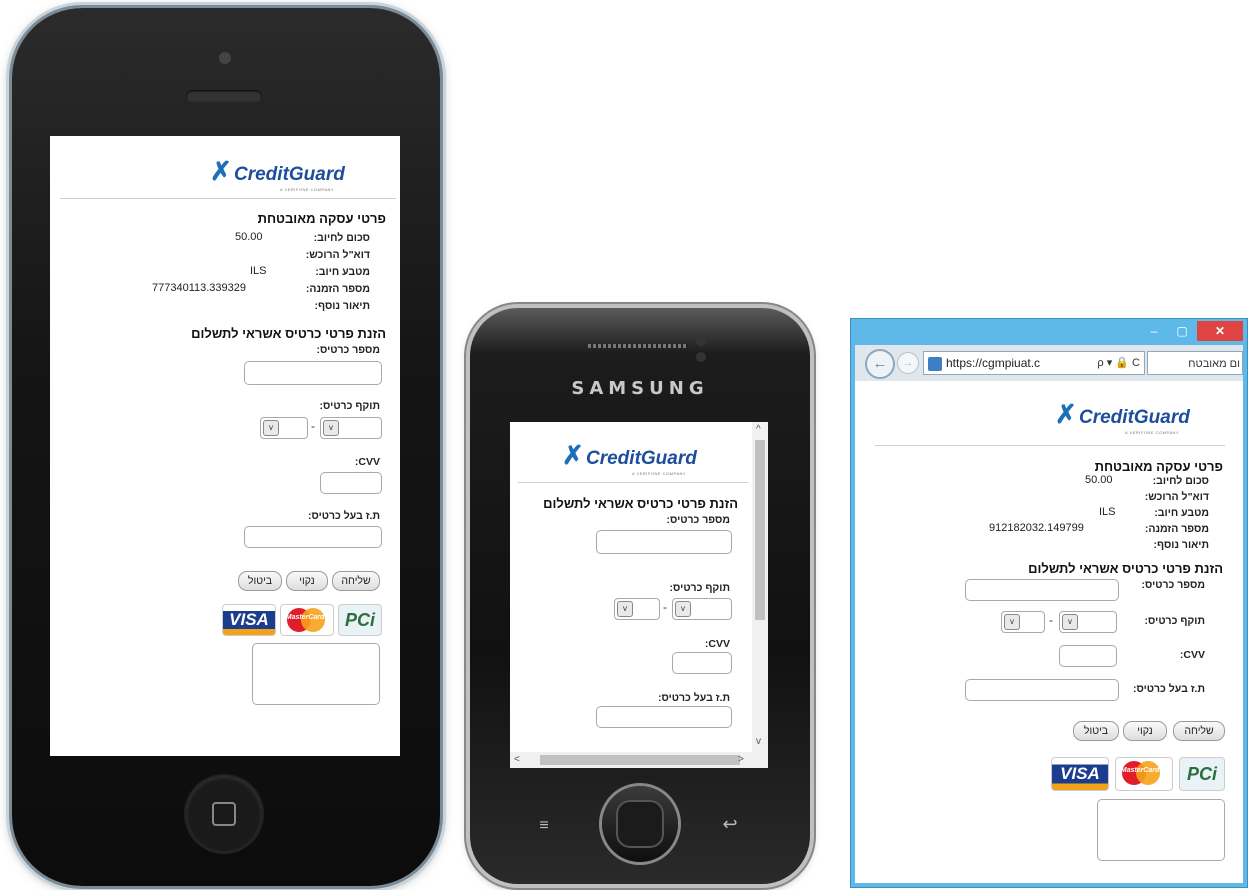  Describe the element at coordinates (935, 363) in the screenshot. I see `ie-page-icon` at that location.